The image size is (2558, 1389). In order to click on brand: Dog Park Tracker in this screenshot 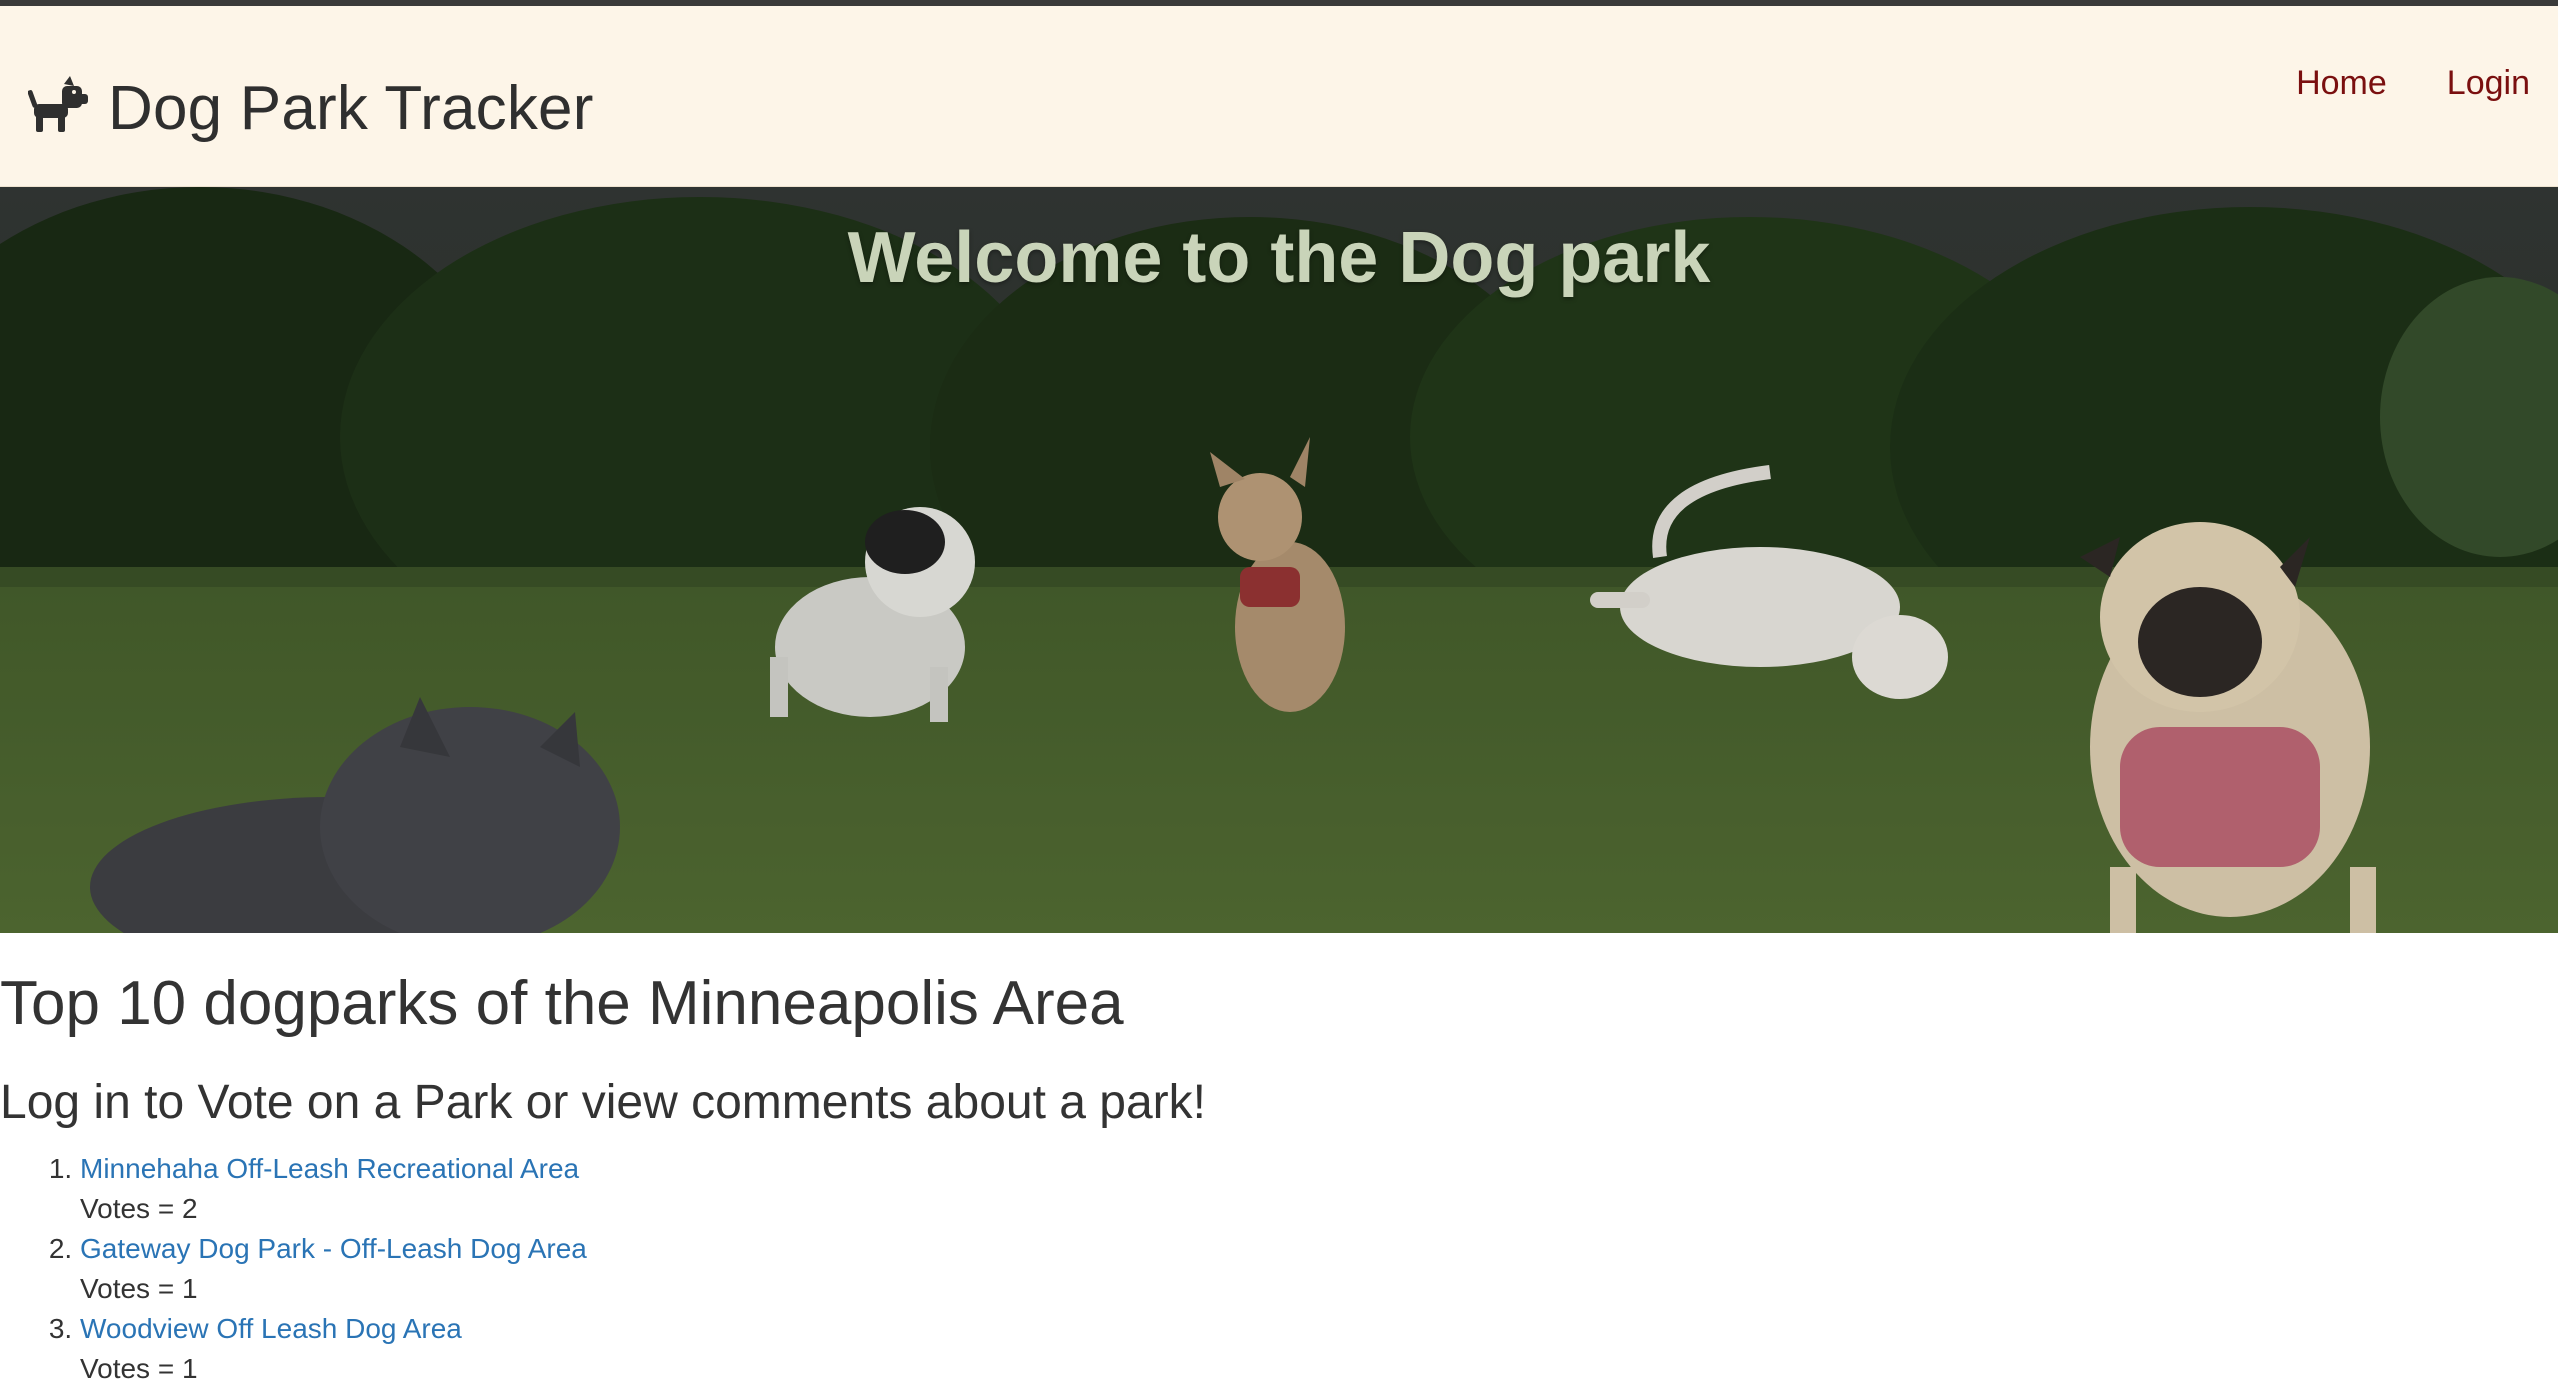, I will do `click(310, 108)`.